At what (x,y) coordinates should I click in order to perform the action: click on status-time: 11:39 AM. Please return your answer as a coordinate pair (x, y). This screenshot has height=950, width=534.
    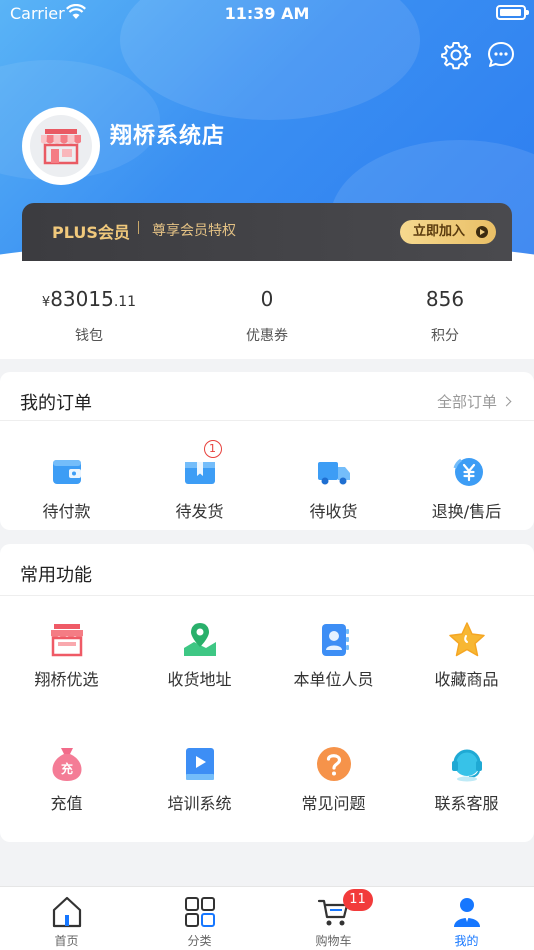
    Looking at the image, I should click on (267, 13).